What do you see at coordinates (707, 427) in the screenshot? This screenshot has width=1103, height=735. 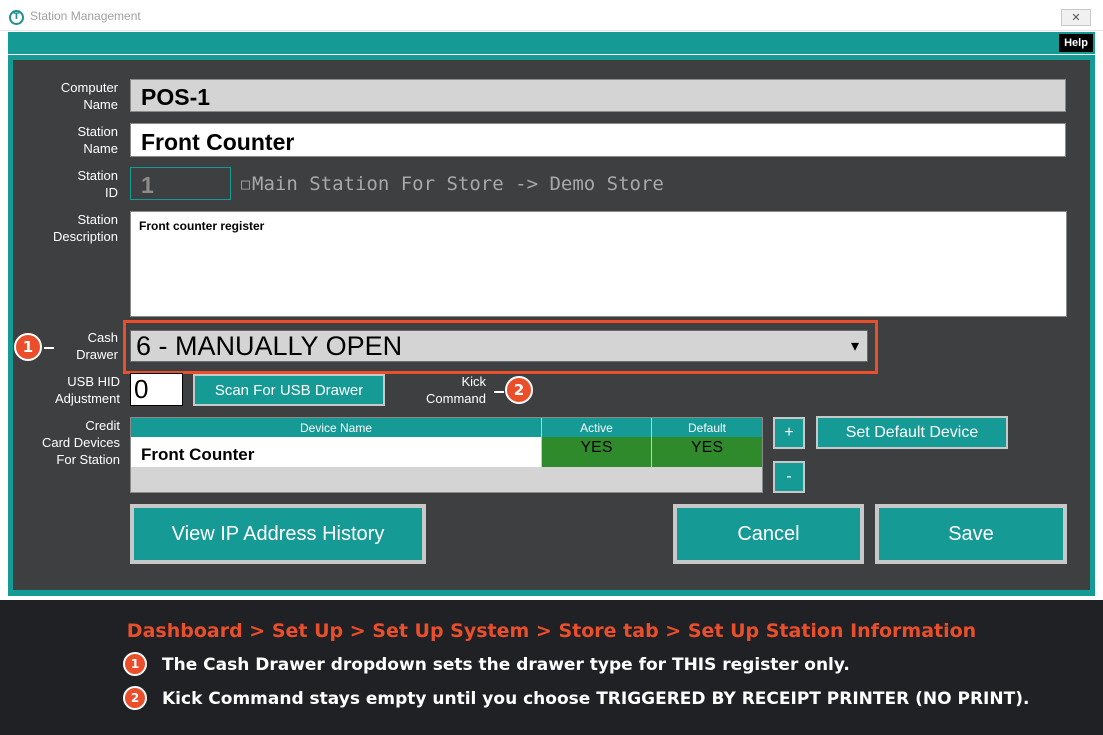 I see `column-header-default: Default` at bounding box center [707, 427].